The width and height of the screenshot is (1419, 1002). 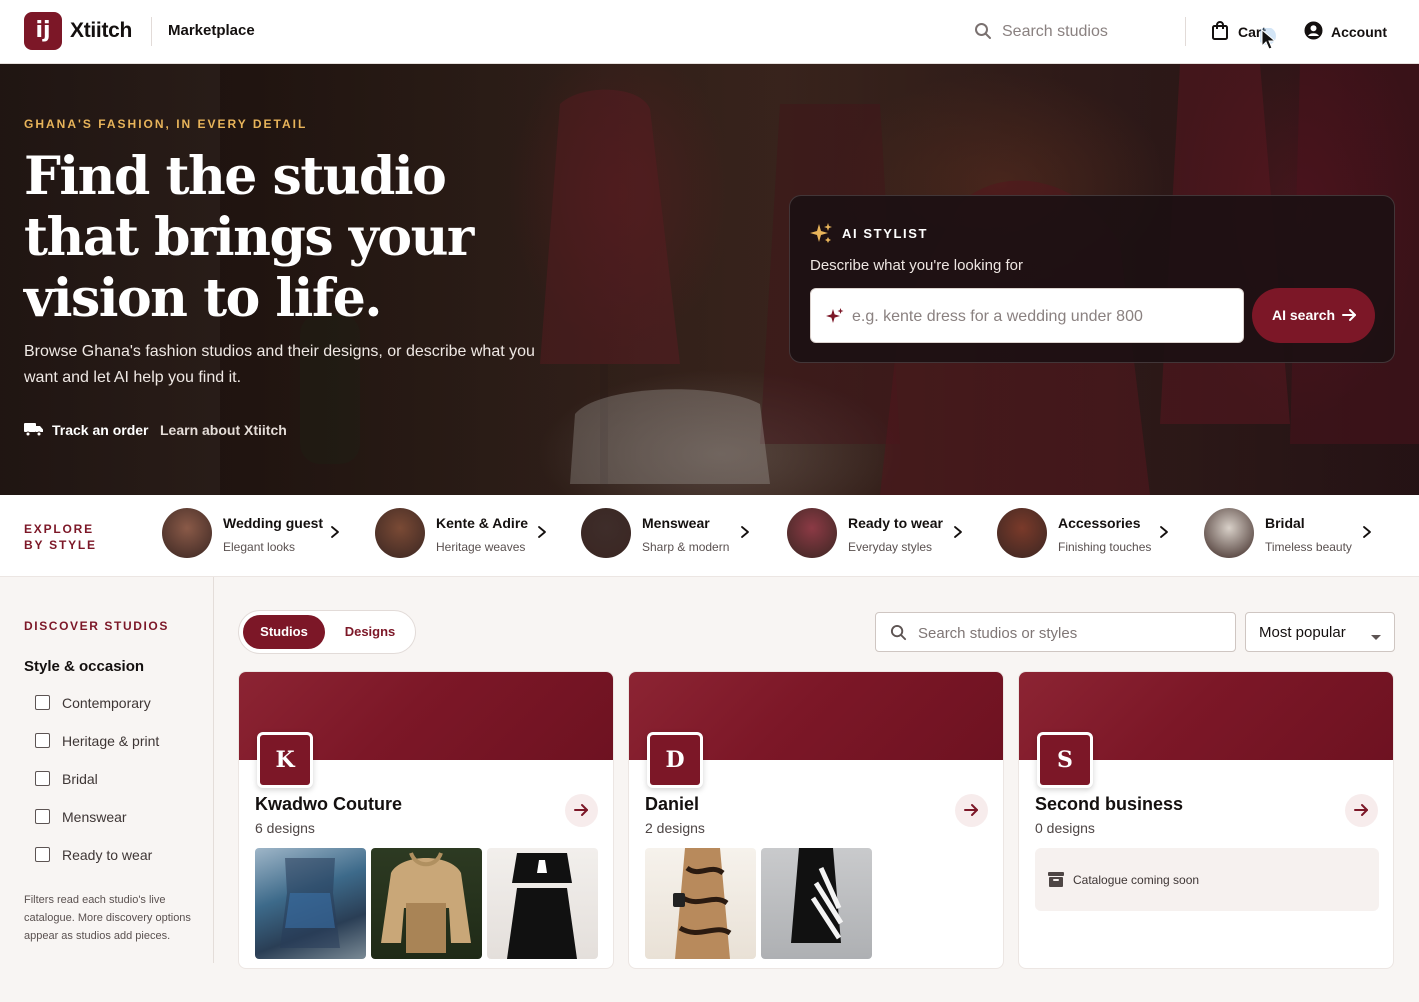 What do you see at coordinates (1220, 33) in the screenshot?
I see `shopping-bag-icon` at bounding box center [1220, 33].